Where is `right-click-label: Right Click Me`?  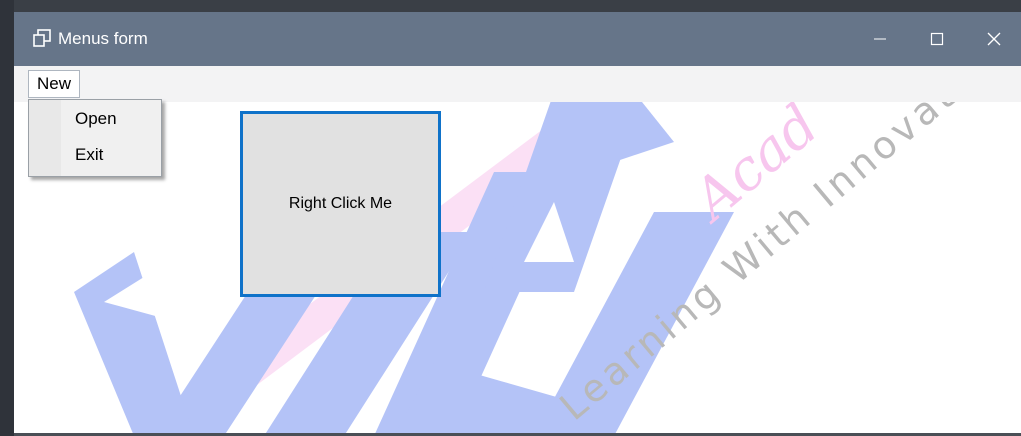 right-click-label: Right Click Me is located at coordinates (340, 203).